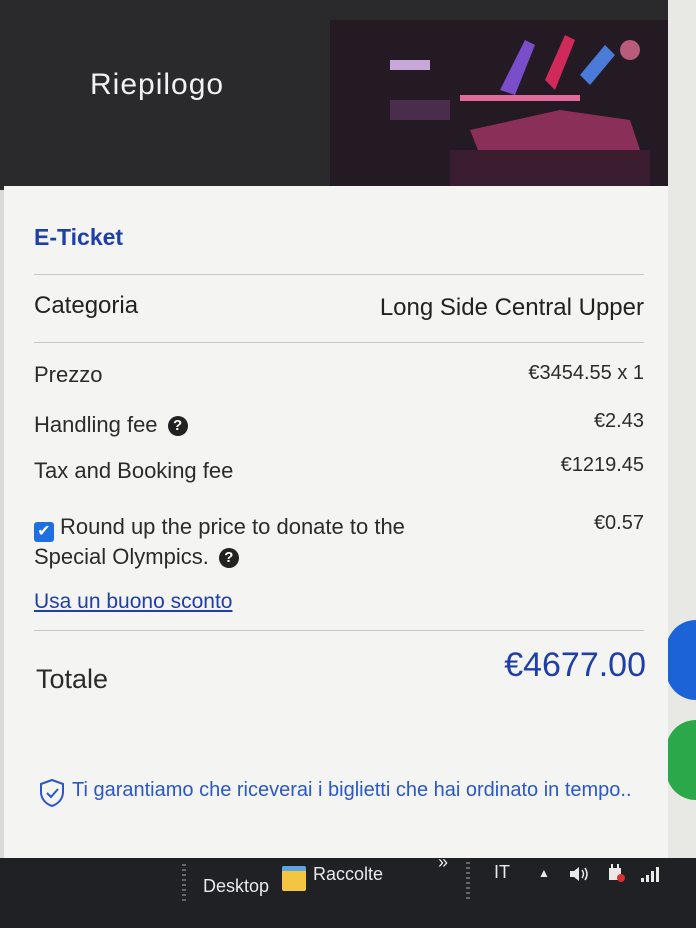 The height and width of the screenshot is (928, 696). I want to click on donate-checkbox: ✔, so click(44, 532).